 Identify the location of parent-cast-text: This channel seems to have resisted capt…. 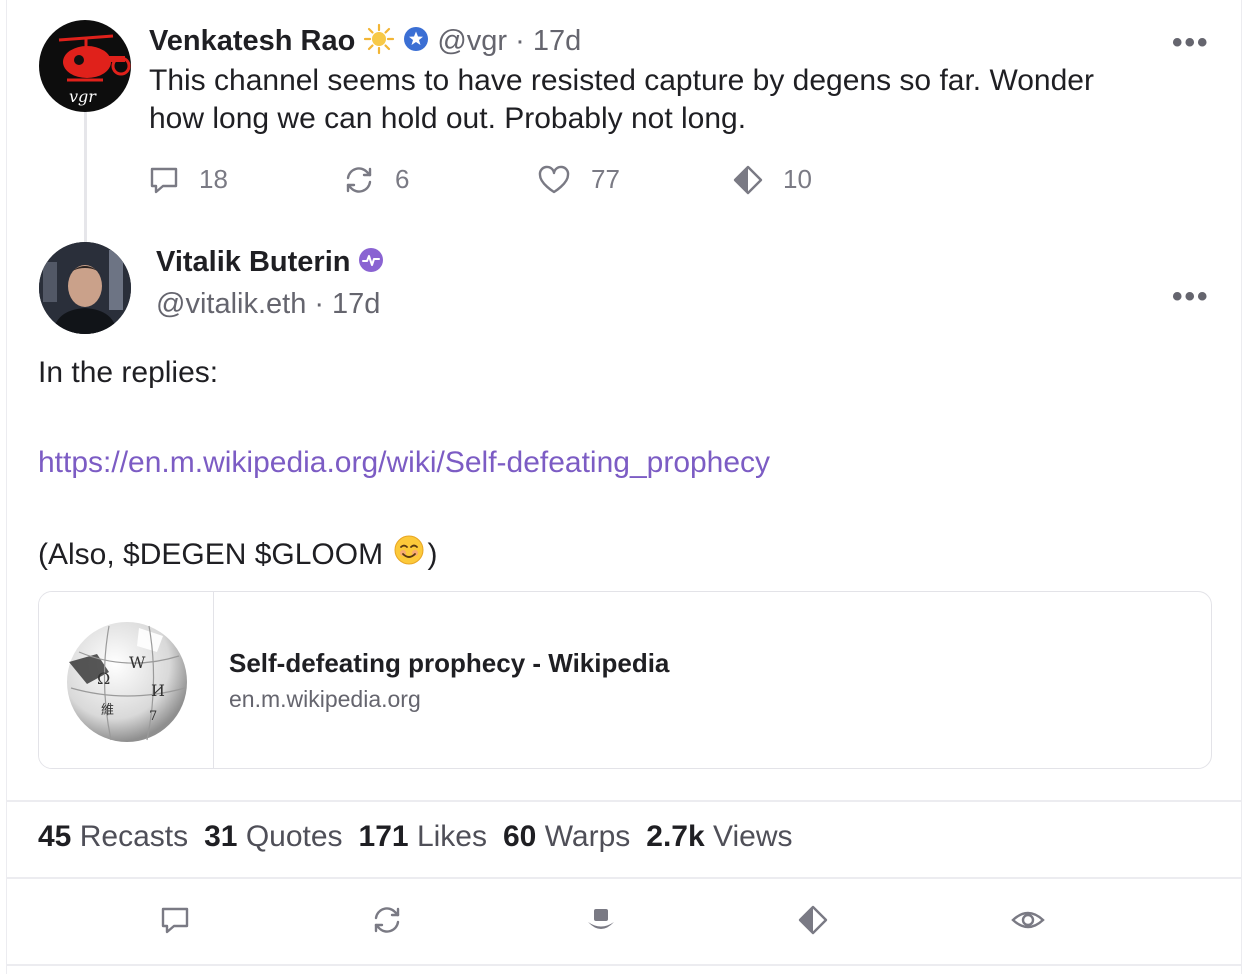
(669, 100).